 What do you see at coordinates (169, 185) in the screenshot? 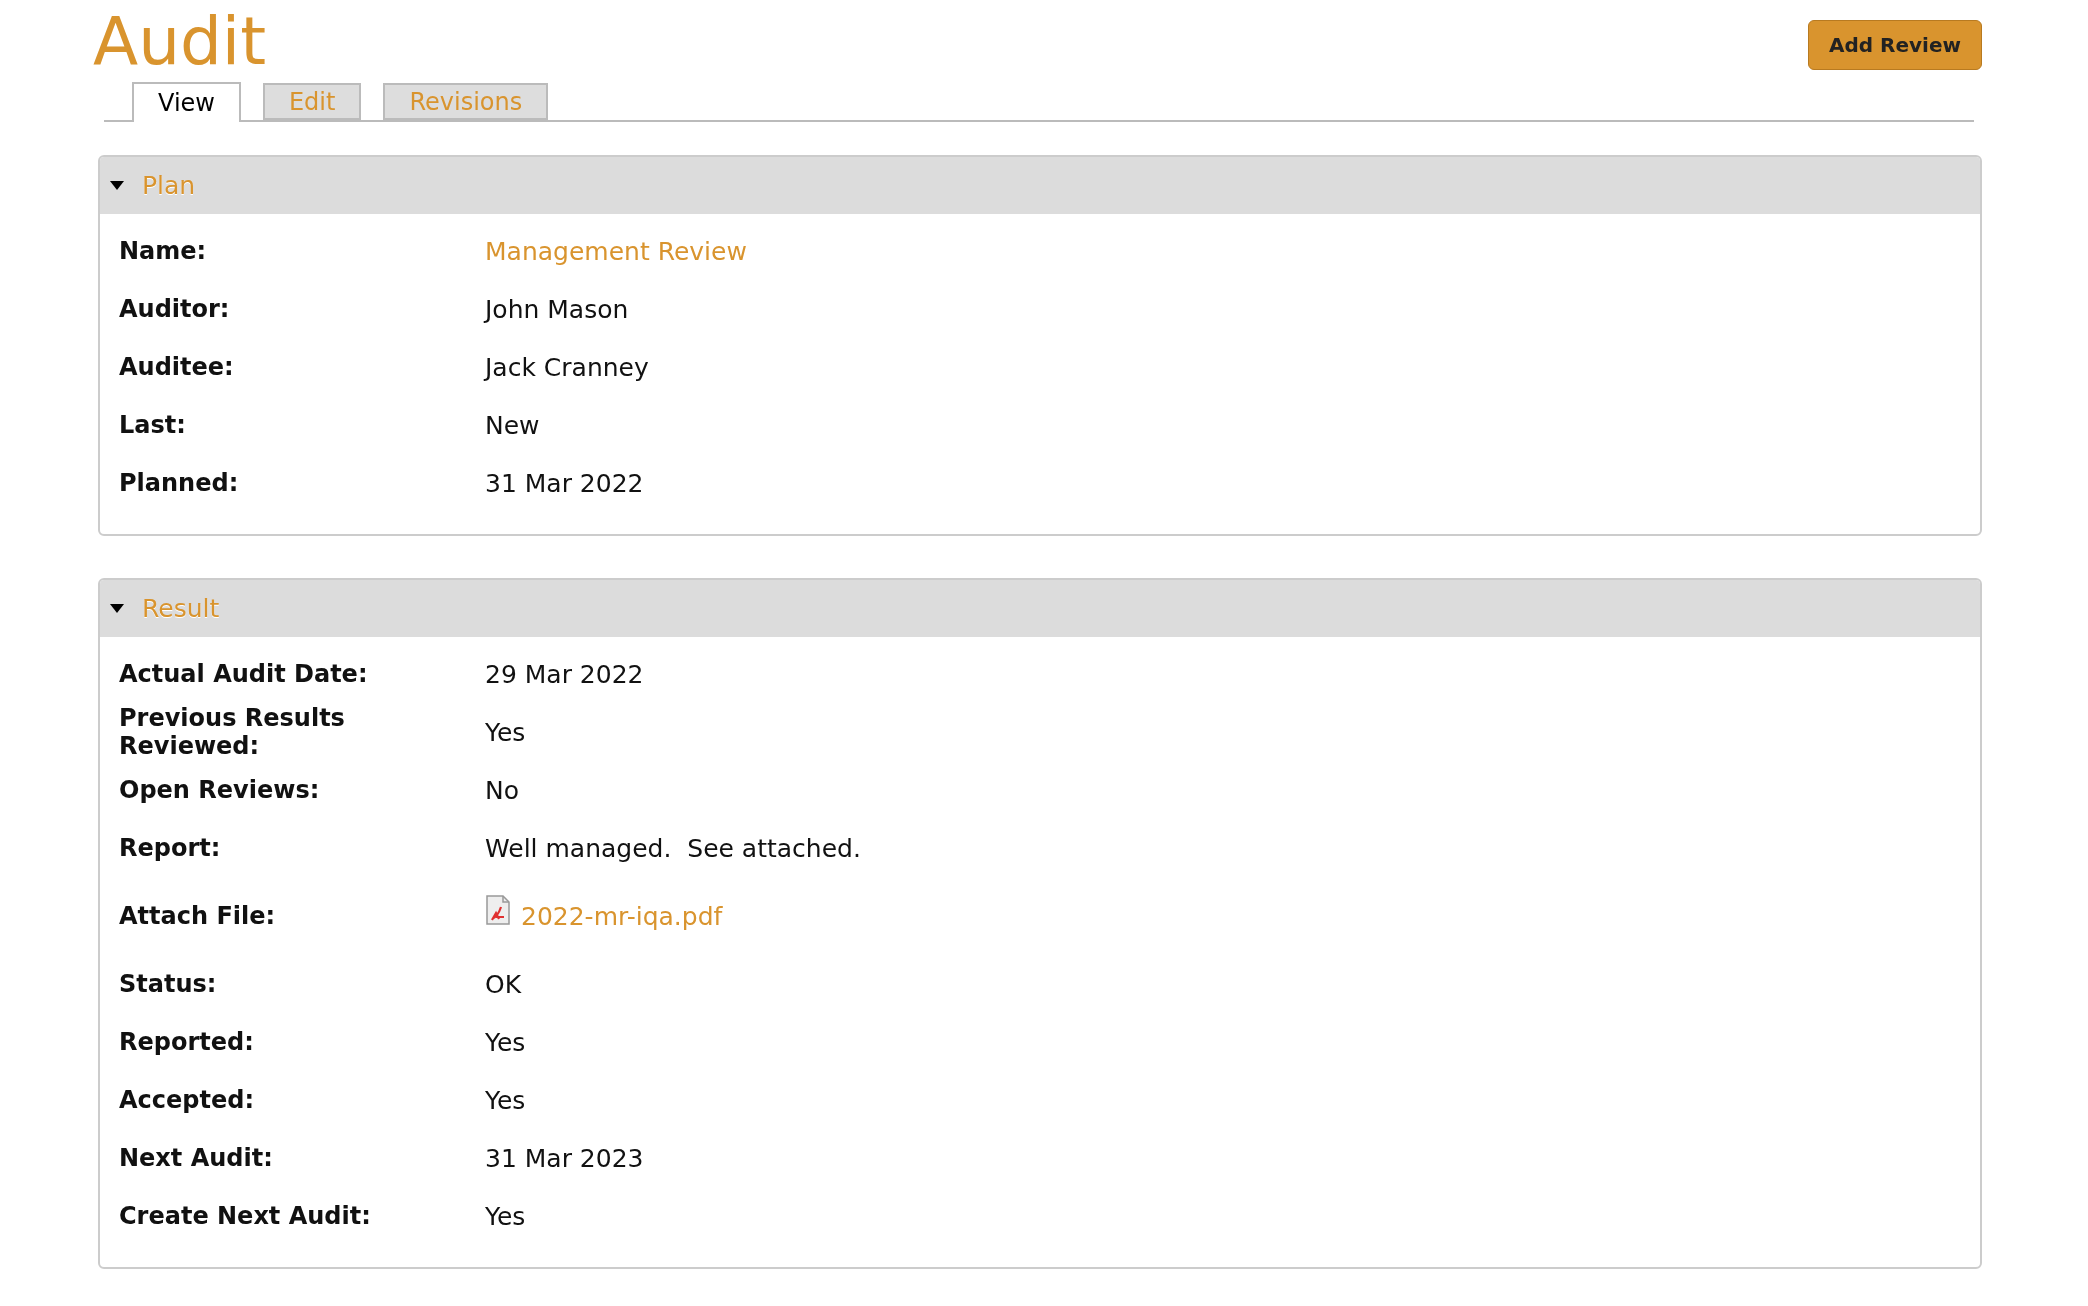
I see `section-title: Plan` at bounding box center [169, 185].